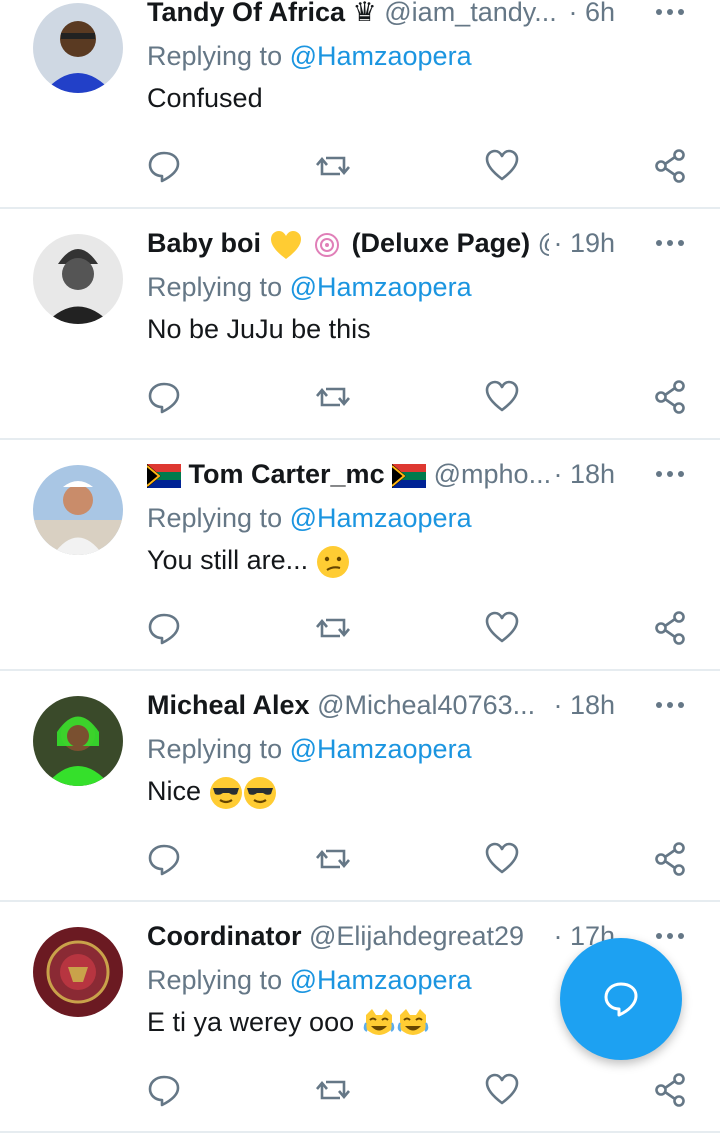 This screenshot has width=720, height=1133. I want to click on tweet-text: No be JuJu be this, so click(259, 329).